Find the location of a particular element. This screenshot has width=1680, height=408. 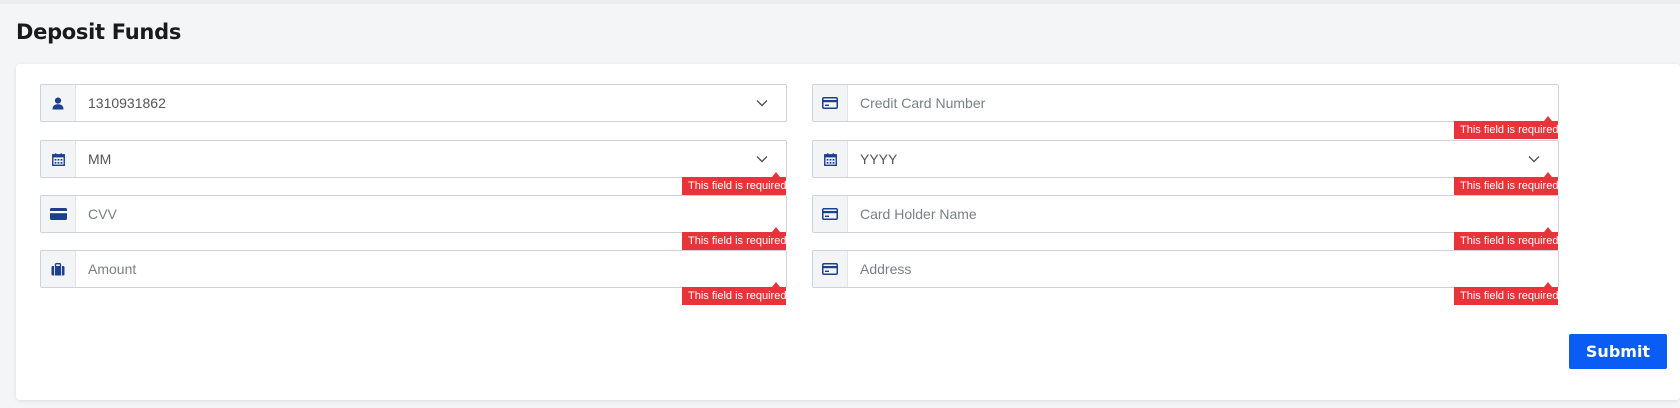

card-holder-field is located at coordinates (1185, 214).